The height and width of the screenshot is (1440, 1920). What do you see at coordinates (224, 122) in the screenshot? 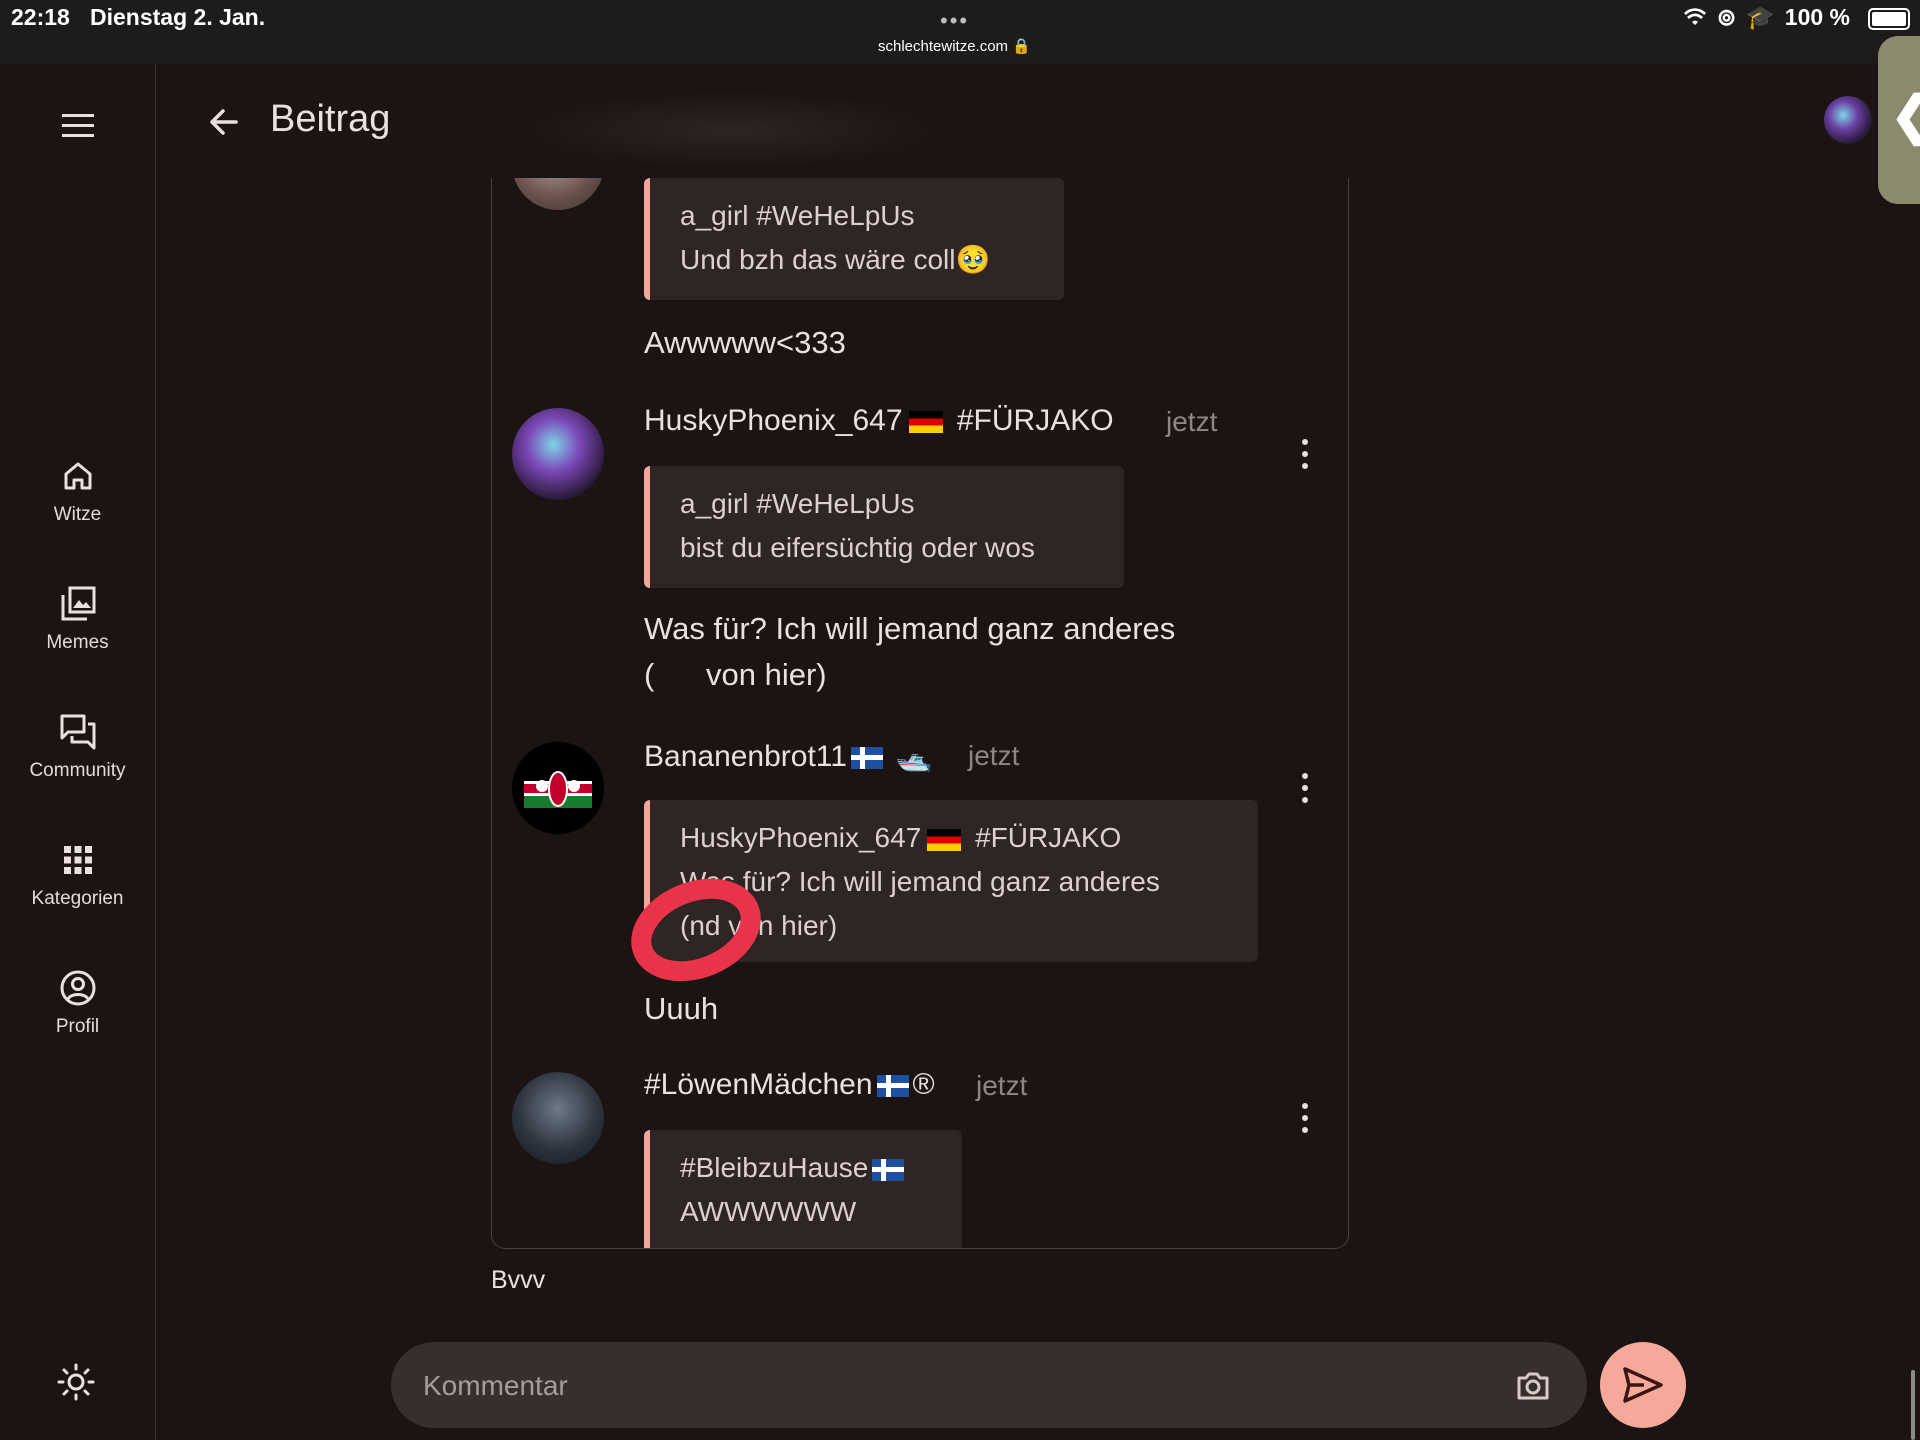
I see `back-arrow-icon` at bounding box center [224, 122].